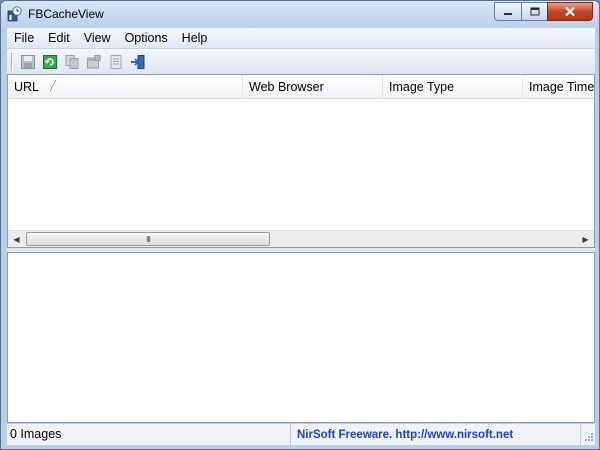 The image size is (600, 450). What do you see at coordinates (301, 61) in the screenshot?
I see `toolbar` at bounding box center [301, 61].